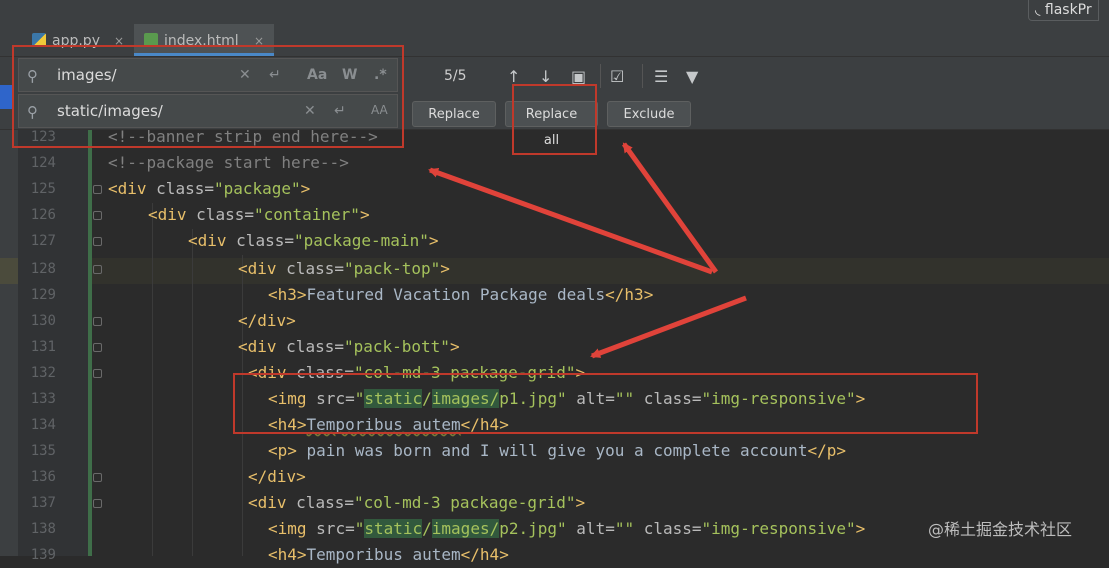 This screenshot has width=1109, height=568. I want to click on watermark: @稀土掘金技术社区, so click(1000, 529).